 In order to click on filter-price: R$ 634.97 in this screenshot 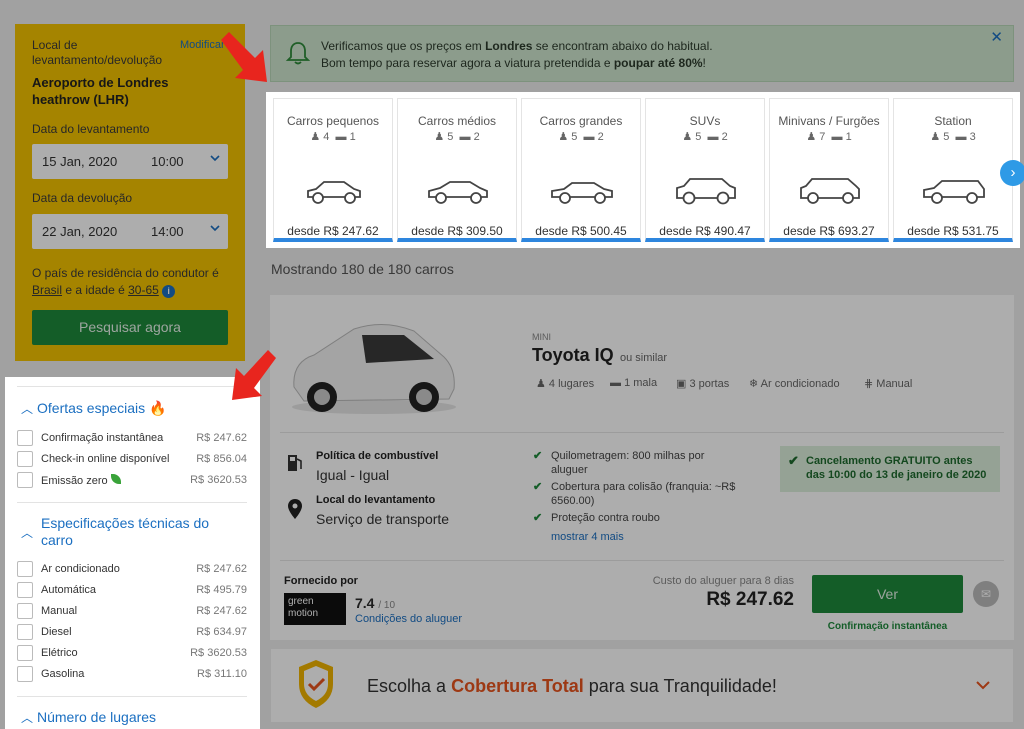, I will do `click(221, 632)`.